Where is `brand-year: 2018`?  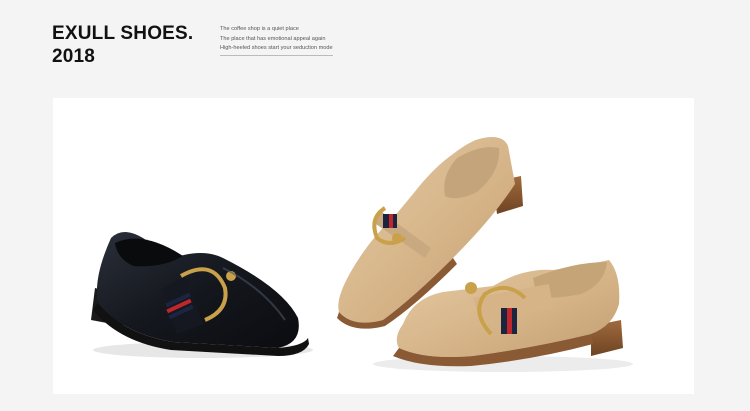 brand-year: 2018 is located at coordinates (74, 56).